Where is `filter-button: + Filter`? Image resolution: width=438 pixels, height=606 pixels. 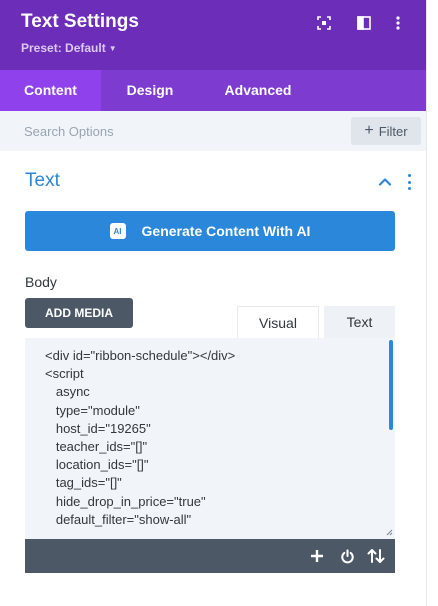
filter-button: + Filter is located at coordinates (386, 131).